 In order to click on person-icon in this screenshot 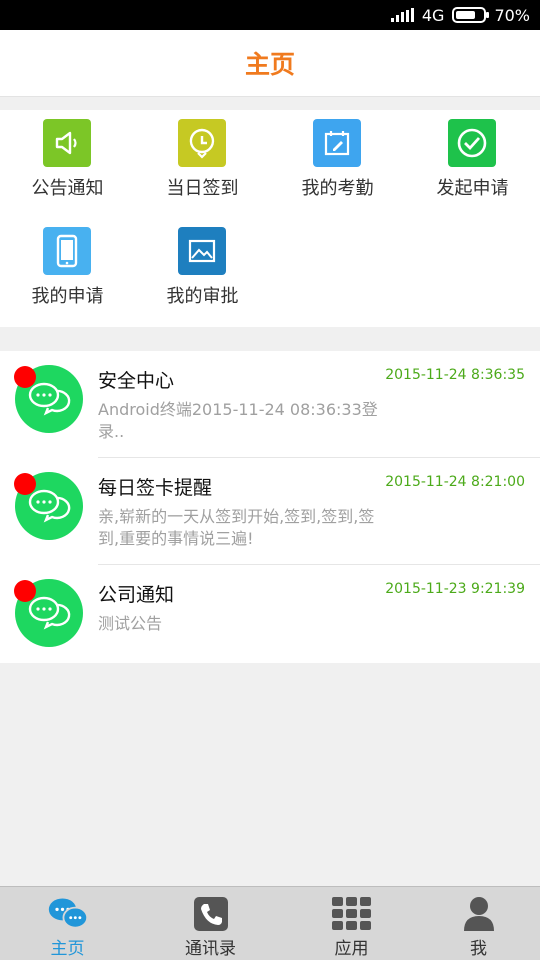, I will do `click(479, 914)`.